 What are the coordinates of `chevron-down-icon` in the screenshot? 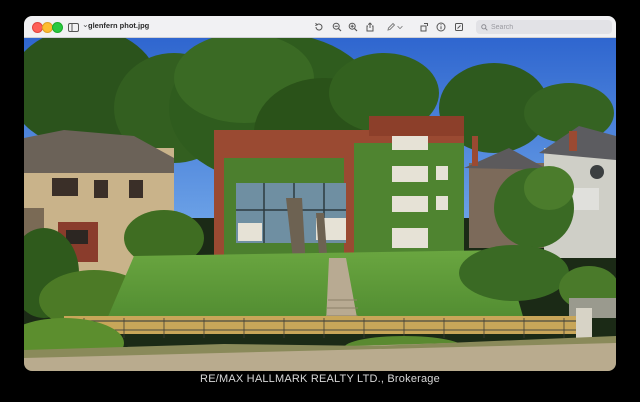 It's located at (400, 27).